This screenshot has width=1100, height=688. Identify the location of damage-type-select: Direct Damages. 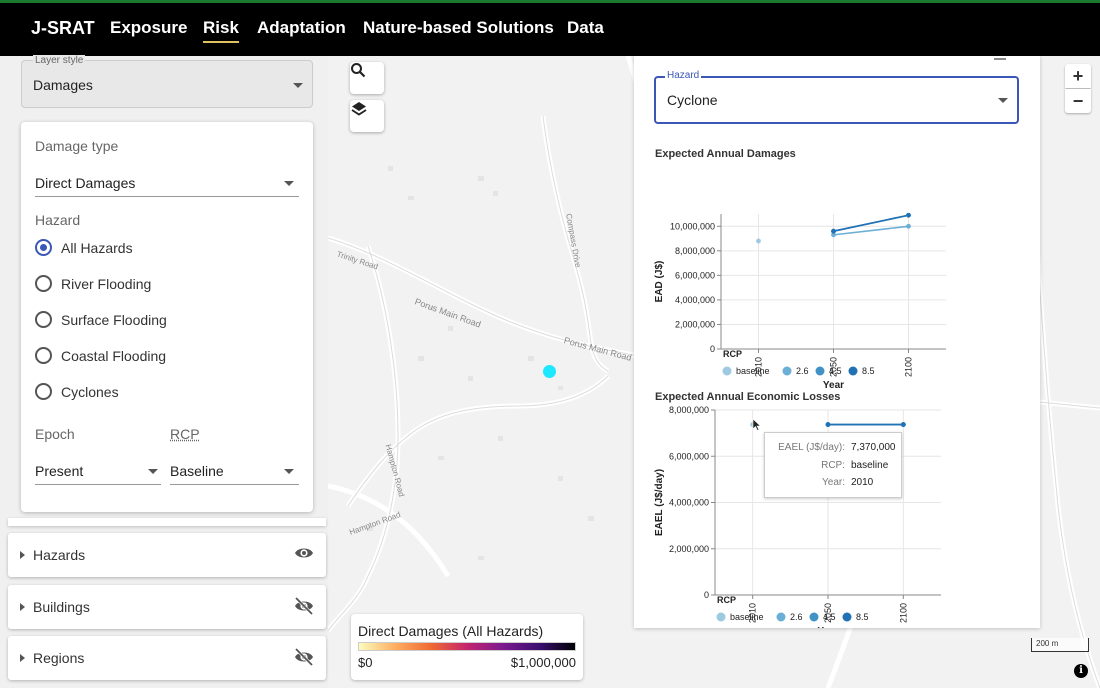
(167, 183).